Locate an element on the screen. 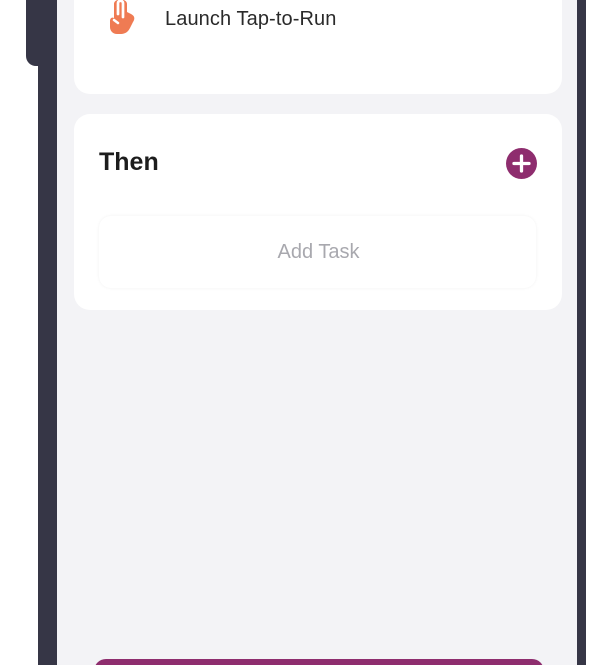  then-heading: Then is located at coordinates (129, 162).